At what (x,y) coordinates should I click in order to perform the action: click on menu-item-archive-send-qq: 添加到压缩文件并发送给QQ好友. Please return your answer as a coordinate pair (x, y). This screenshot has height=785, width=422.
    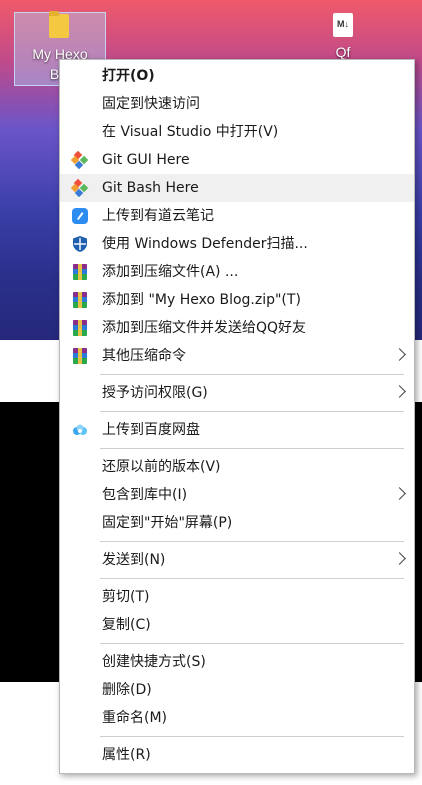
    Looking at the image, I should click on (237, 328).